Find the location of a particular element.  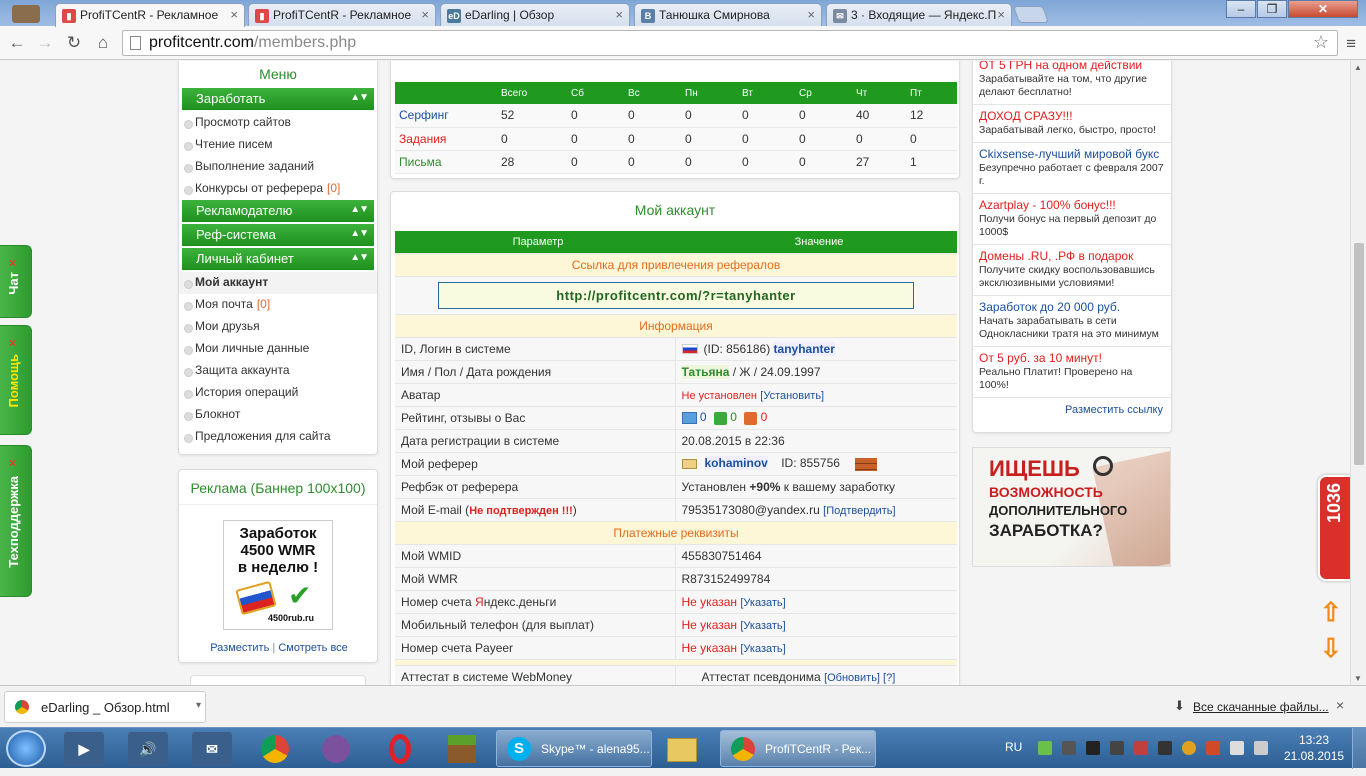

attestat-link: [Обновить] [?] is located at coordinates (859, 678).